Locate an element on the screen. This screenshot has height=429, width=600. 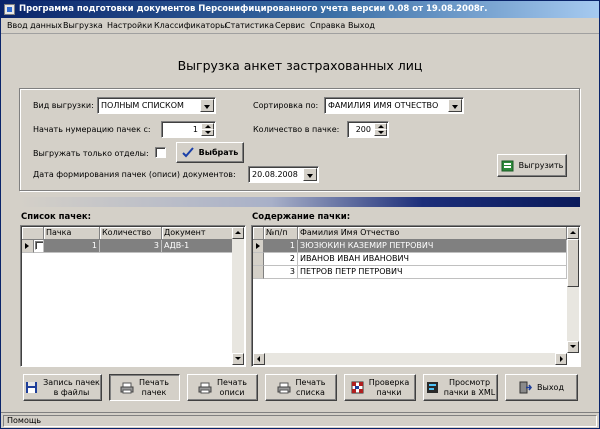
xml-view-icon is located at coordinates (432, 387).